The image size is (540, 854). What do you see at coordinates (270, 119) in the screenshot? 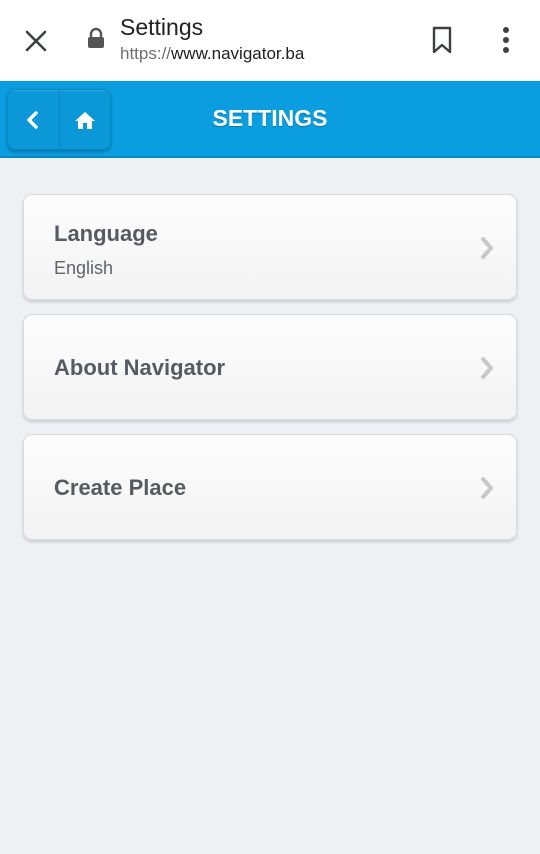
I see `app-header: SETTINGS` at bounding box center [270, 119].